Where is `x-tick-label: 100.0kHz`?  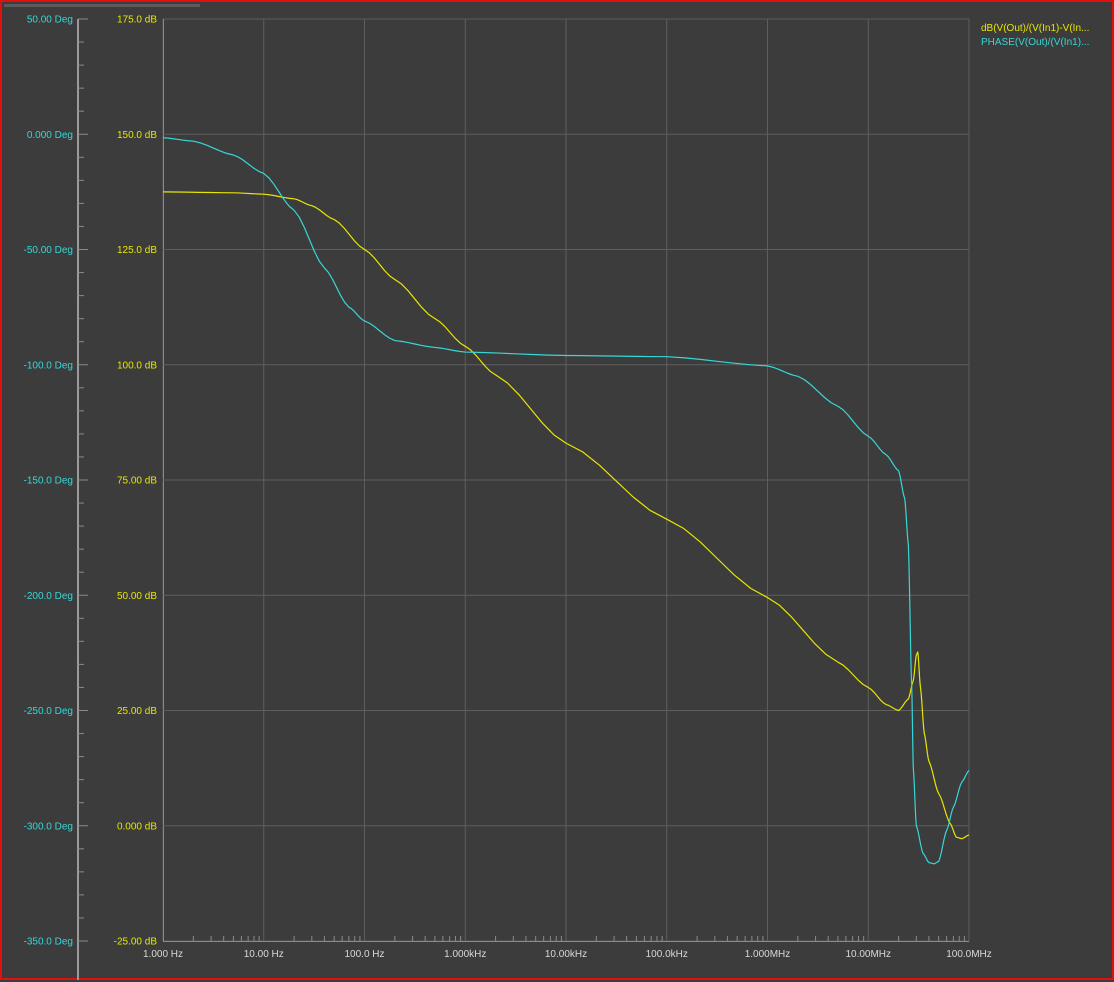
x-tick-label: 100.0kHz is located at coordinates (667, 954).